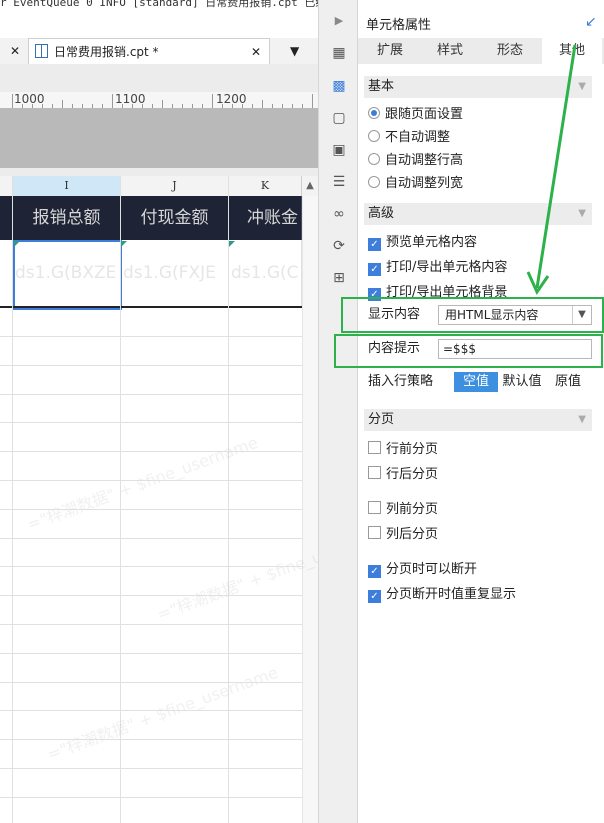  Describe the element at coordinates (447, 267) in the screenshot. I see `checkbox-label: 打印/导出单元格内容` at that location.